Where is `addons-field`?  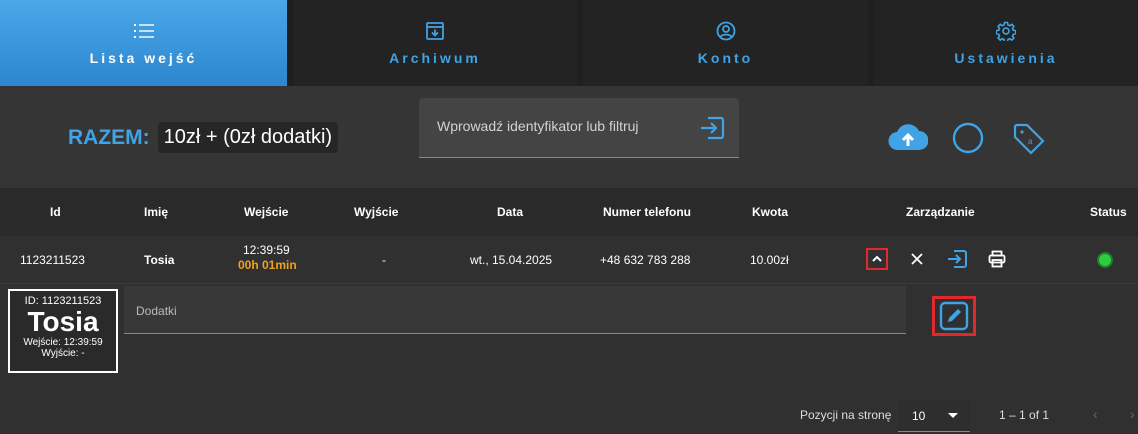
addons-field is located at coordinates (515, 310).